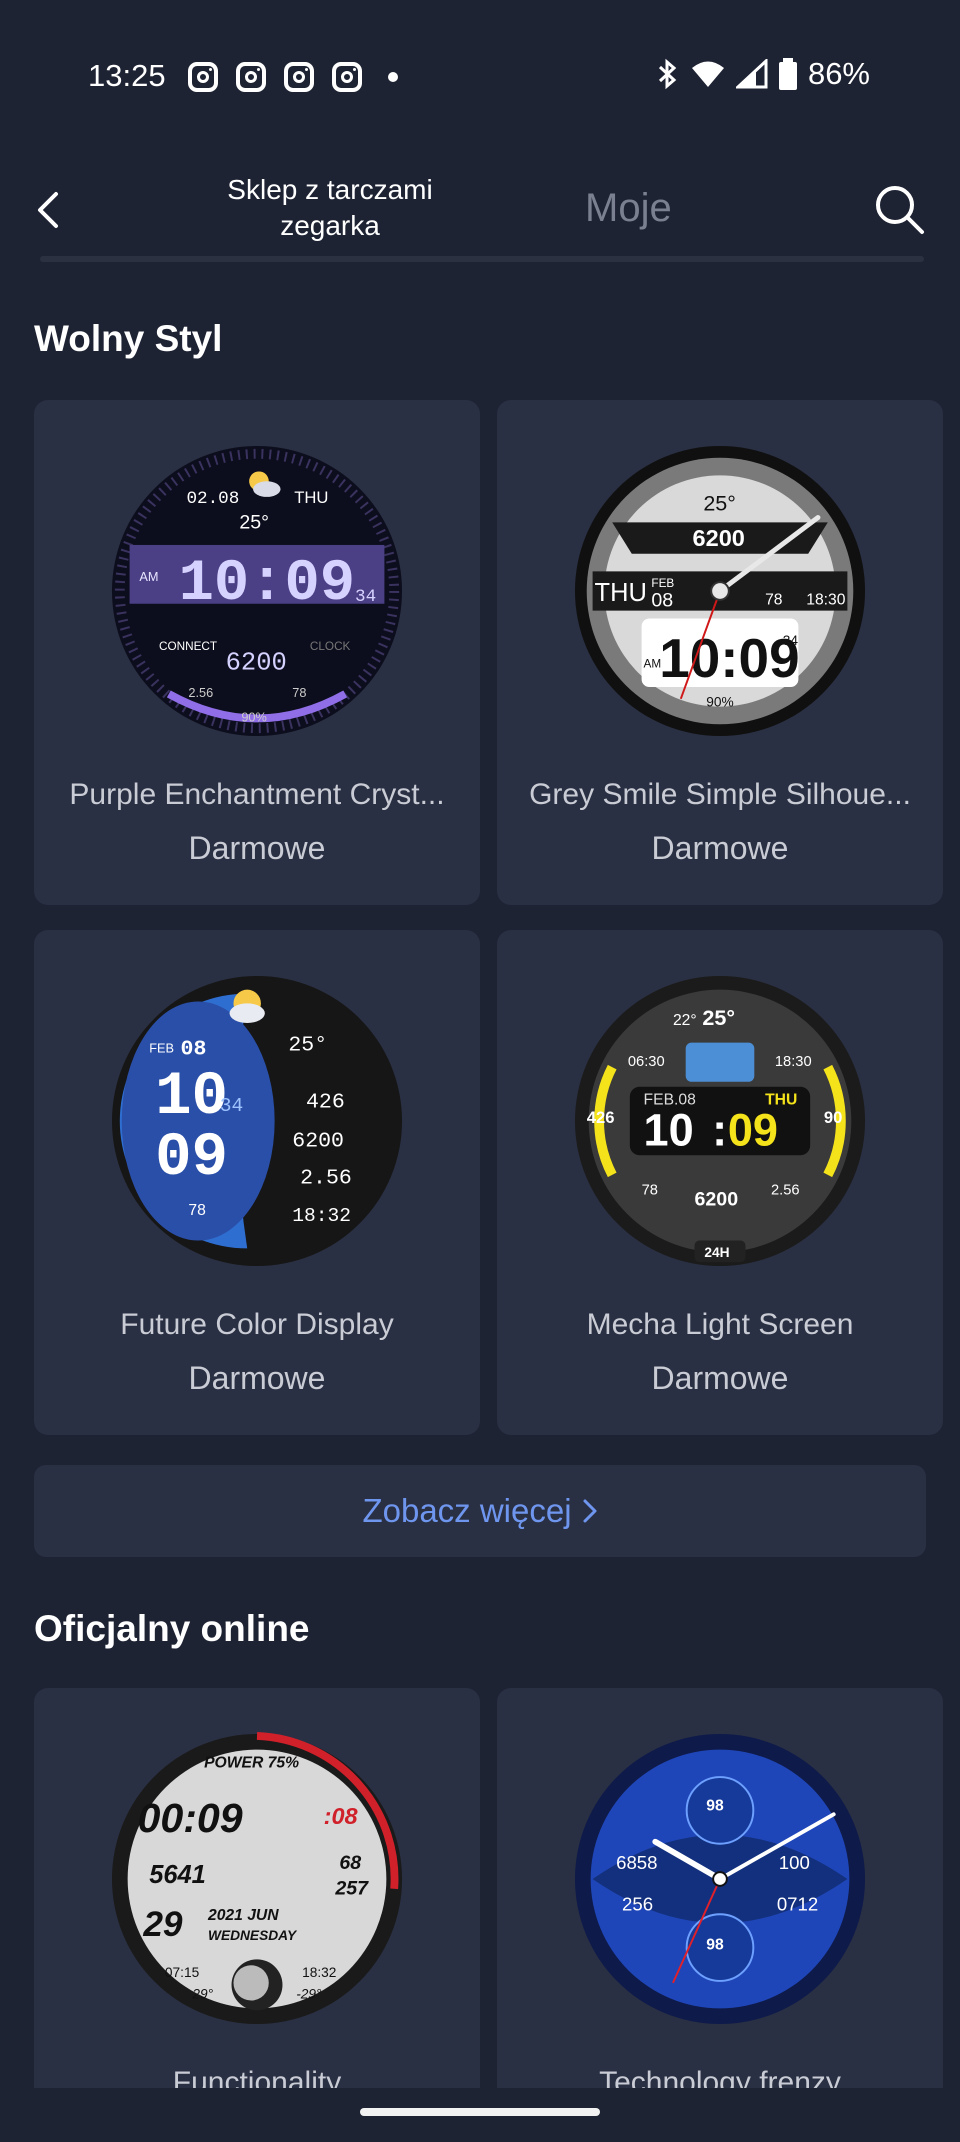 The width and height of the screenshot is (960, 2142). What do you see at coordinates (707, 74) in the screenshot?
I see `wifi-icon` at bounding box center [707, 74].